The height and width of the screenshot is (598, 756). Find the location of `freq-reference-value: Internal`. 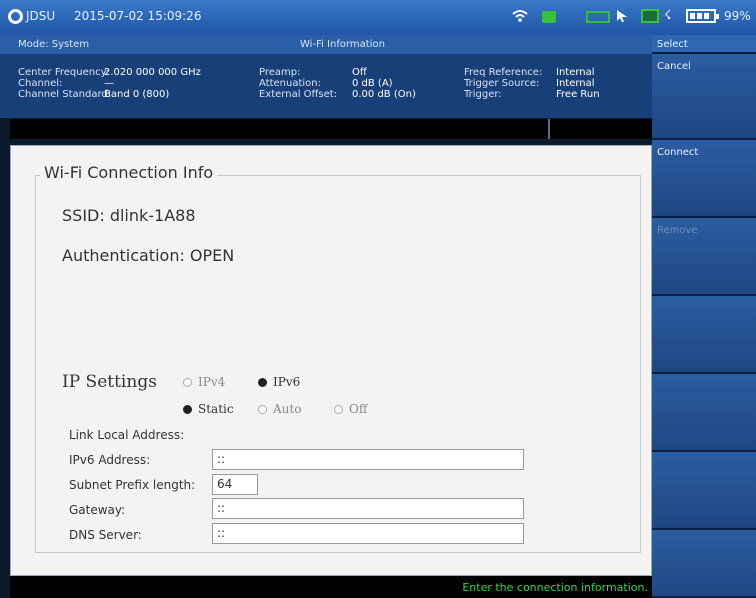

freq-reference-value: Internal is located at coordinates (575, 72).